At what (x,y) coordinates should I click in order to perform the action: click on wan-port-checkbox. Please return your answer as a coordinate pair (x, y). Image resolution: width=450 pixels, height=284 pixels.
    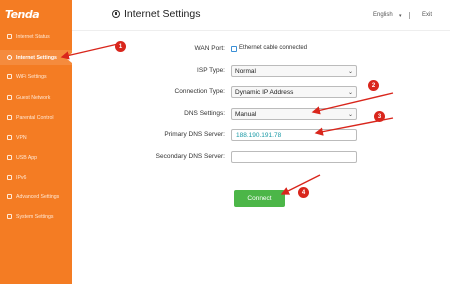
    Looking at the image, I should click on (234, 49).